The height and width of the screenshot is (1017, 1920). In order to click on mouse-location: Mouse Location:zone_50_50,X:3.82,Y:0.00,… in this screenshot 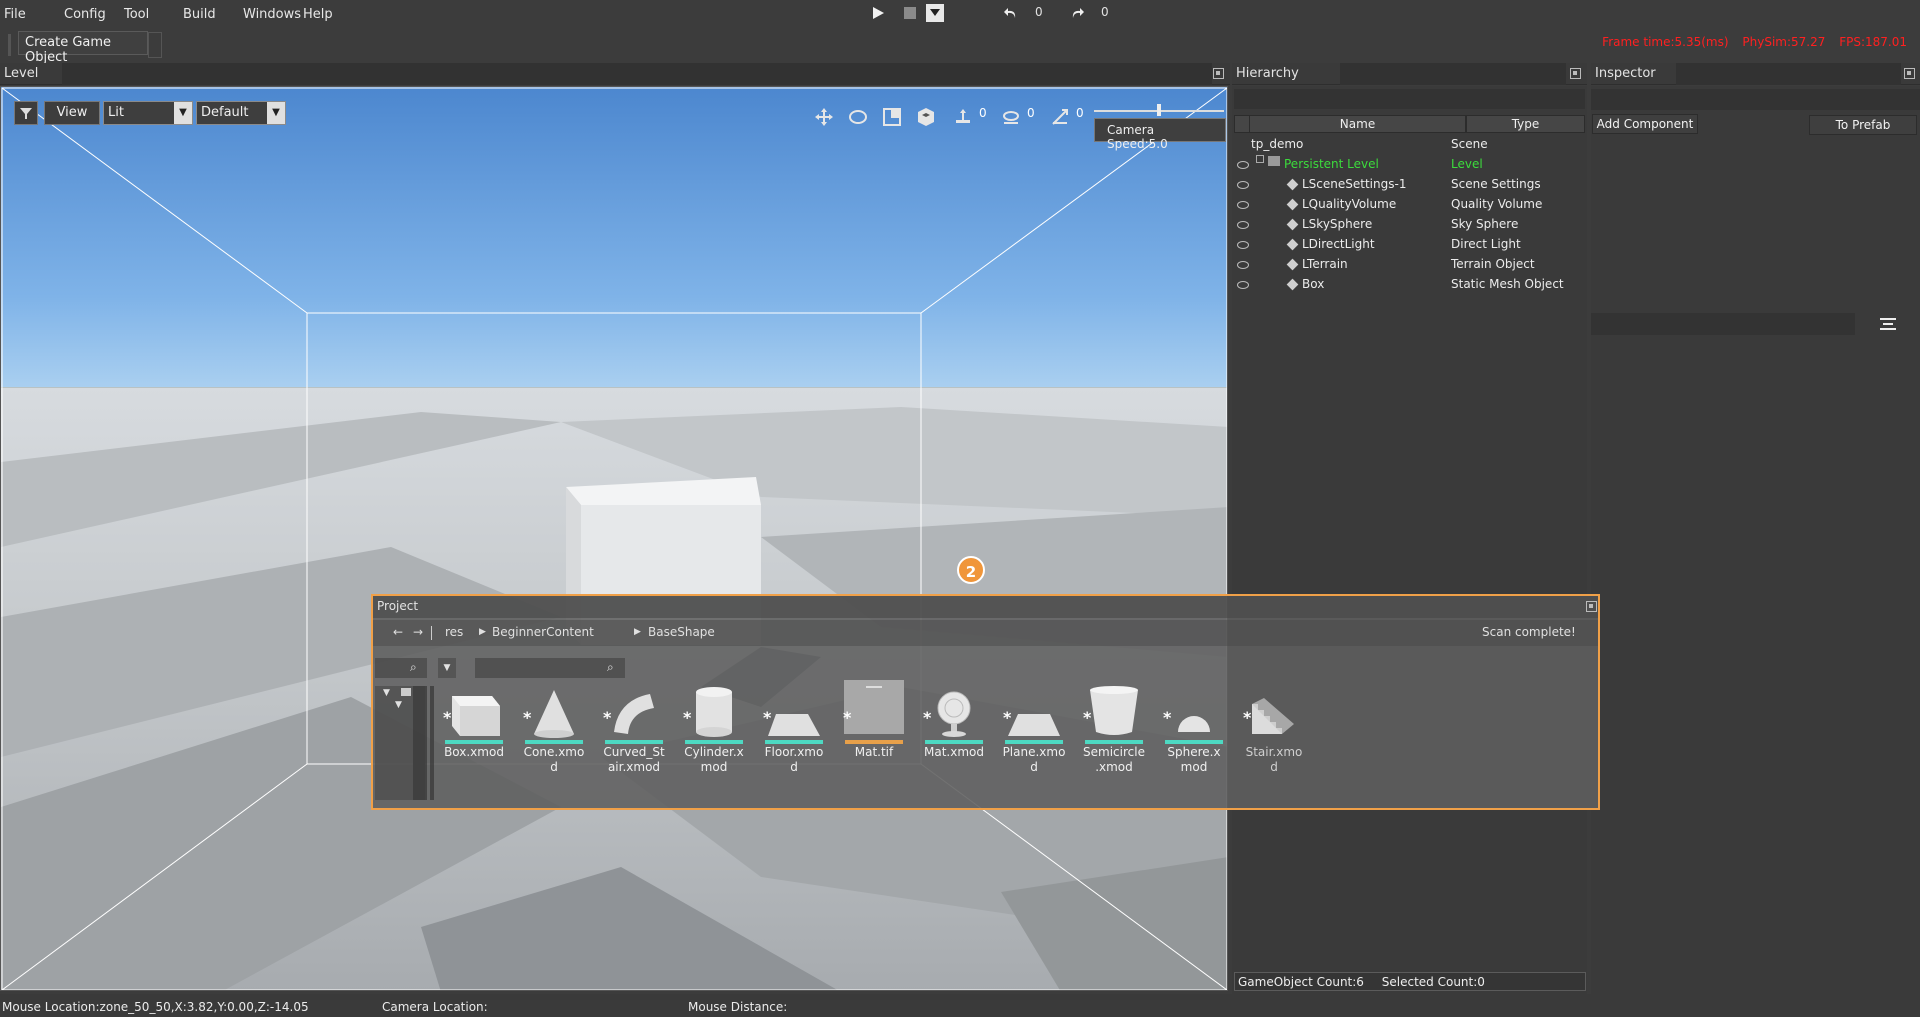, I will do `click(155, 1007)`.